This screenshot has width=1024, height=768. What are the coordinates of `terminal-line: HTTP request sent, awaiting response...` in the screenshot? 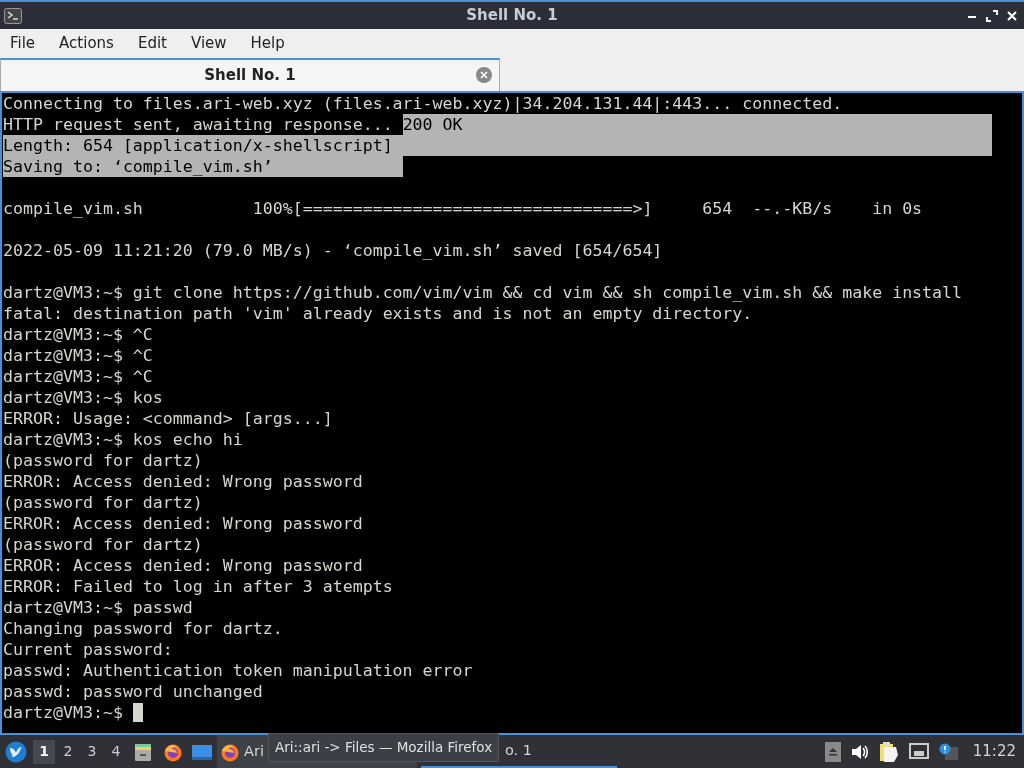 It's located at (198, 124).